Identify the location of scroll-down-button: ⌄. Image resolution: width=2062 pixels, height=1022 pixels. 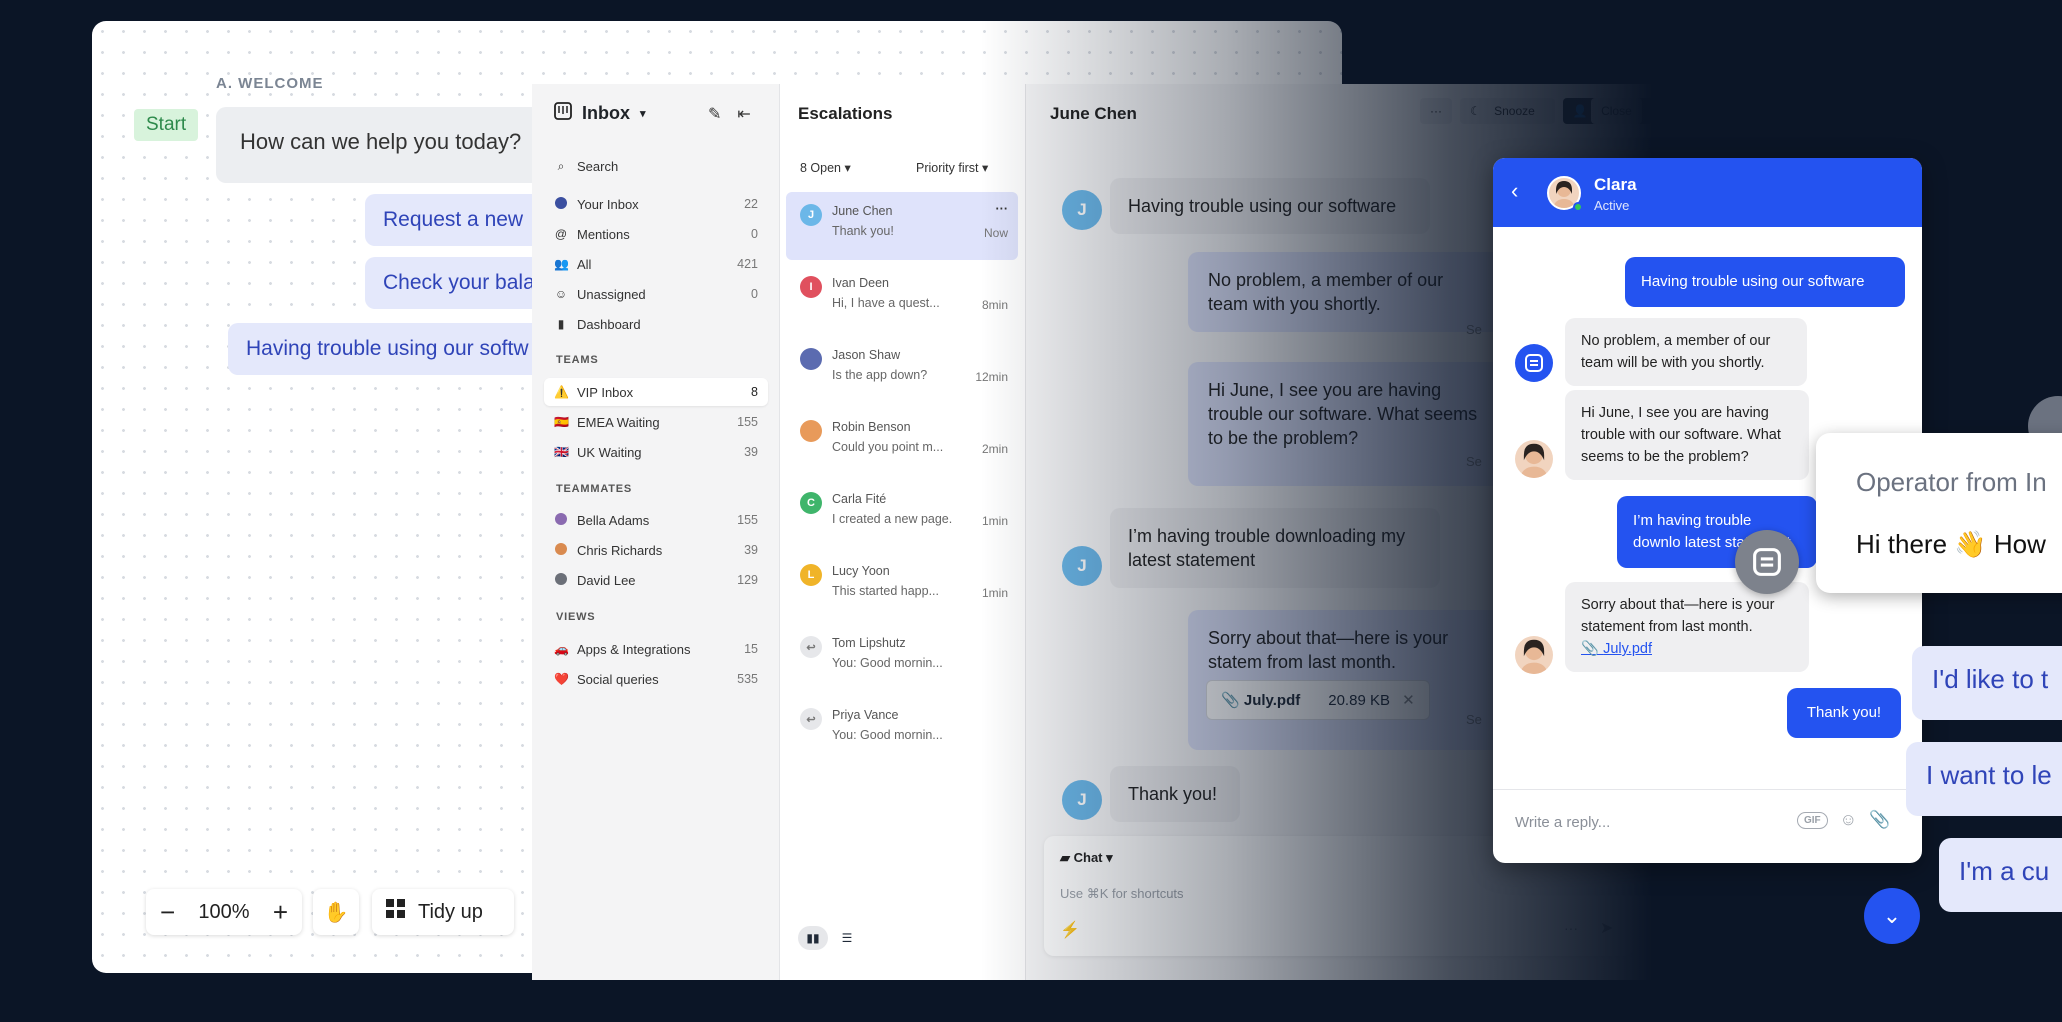
(1892, 916).